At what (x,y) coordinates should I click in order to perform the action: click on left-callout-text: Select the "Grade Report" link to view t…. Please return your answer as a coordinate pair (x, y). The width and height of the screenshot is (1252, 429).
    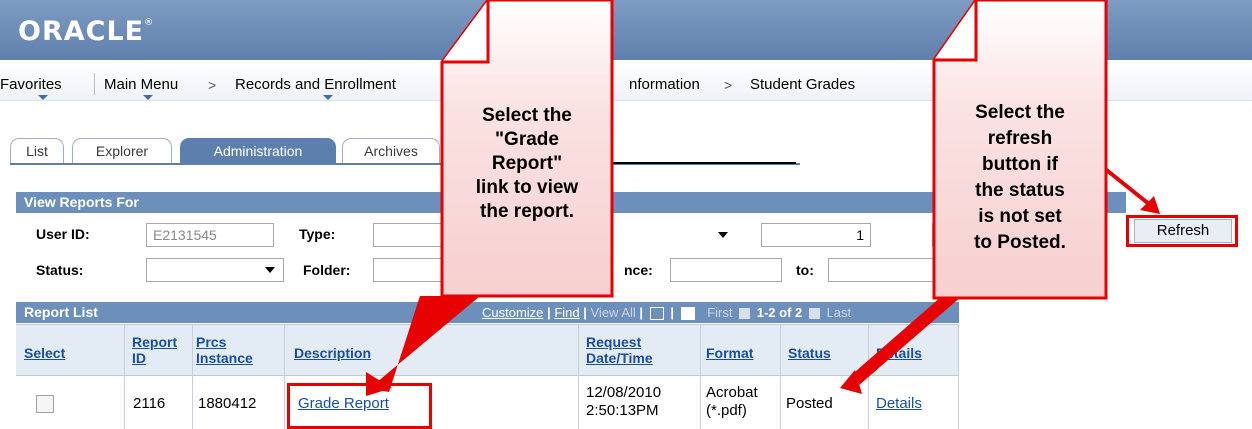
    Looking at the image, I should click on (527, 163).